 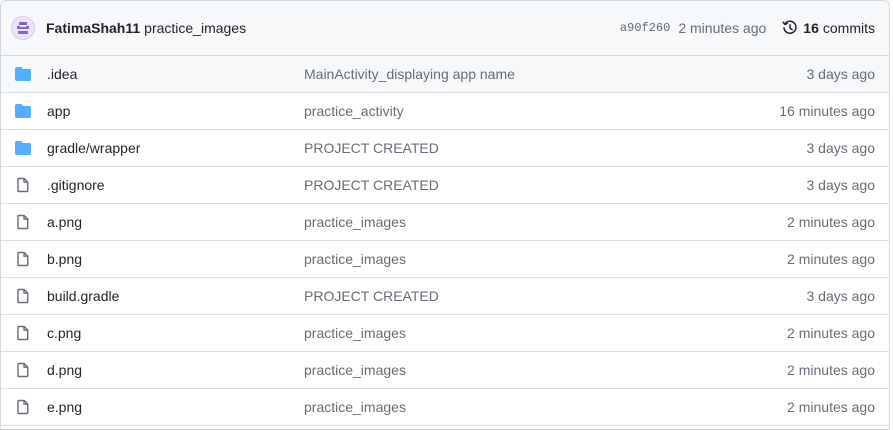 What do you see at coordinates (93, 28) in the screenshot?
I see `commit-author-link: FatimaShah11` at bounding box center [93, 28].